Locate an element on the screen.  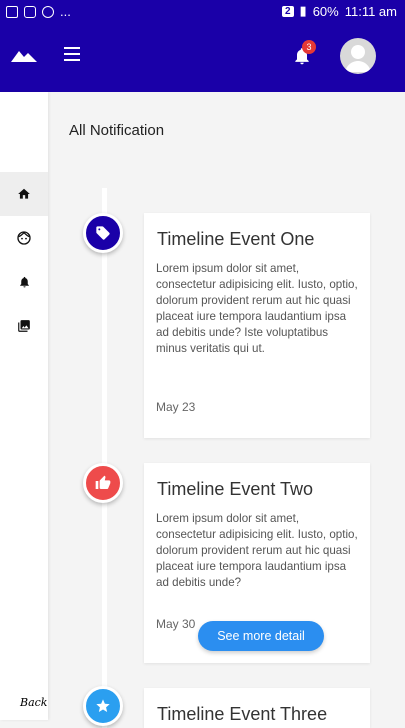
sidebar-item-gallery is located at coordinates (24, 326).